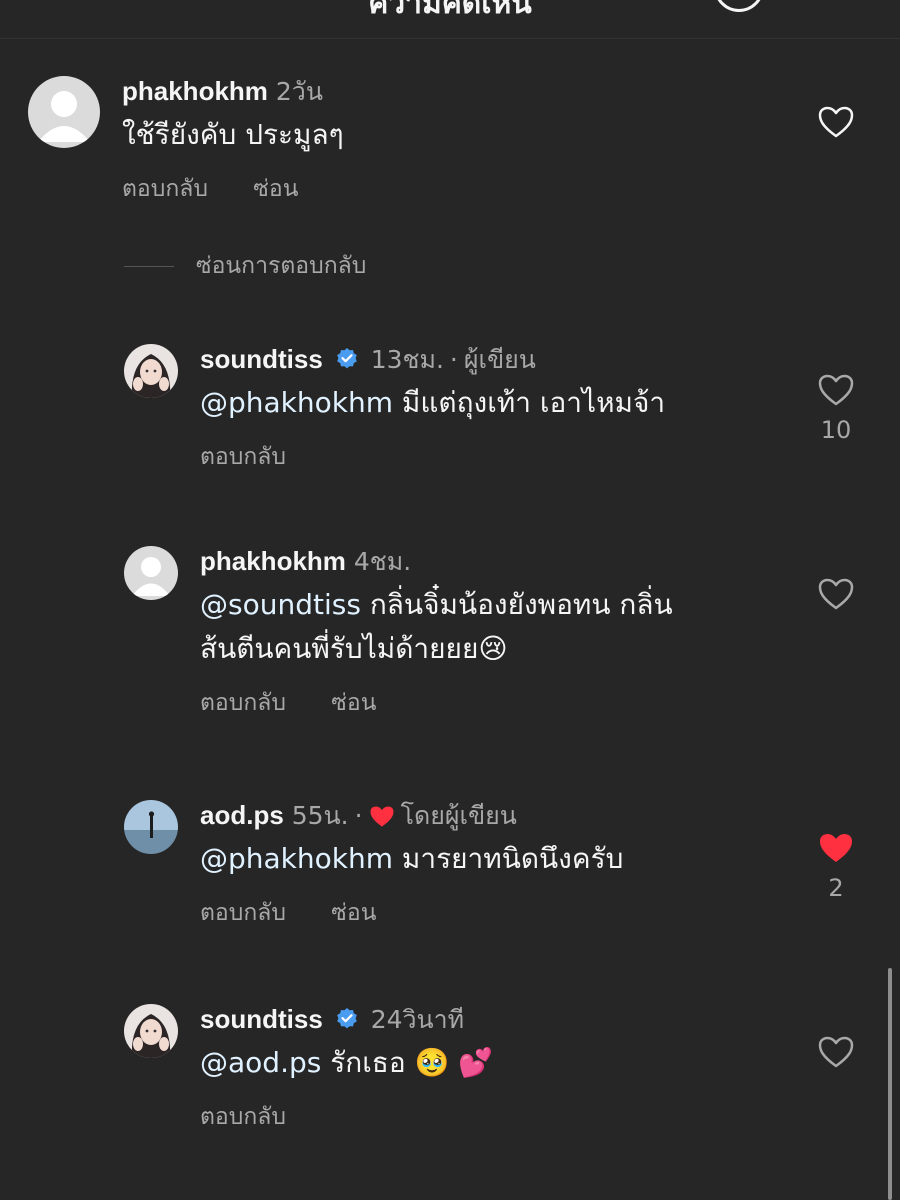  Describe the element at coordinates (529, 402) in the screenshot. I see `reply-body: มีแต่ถุงเท้า เอาไหมจ้า` at that location.